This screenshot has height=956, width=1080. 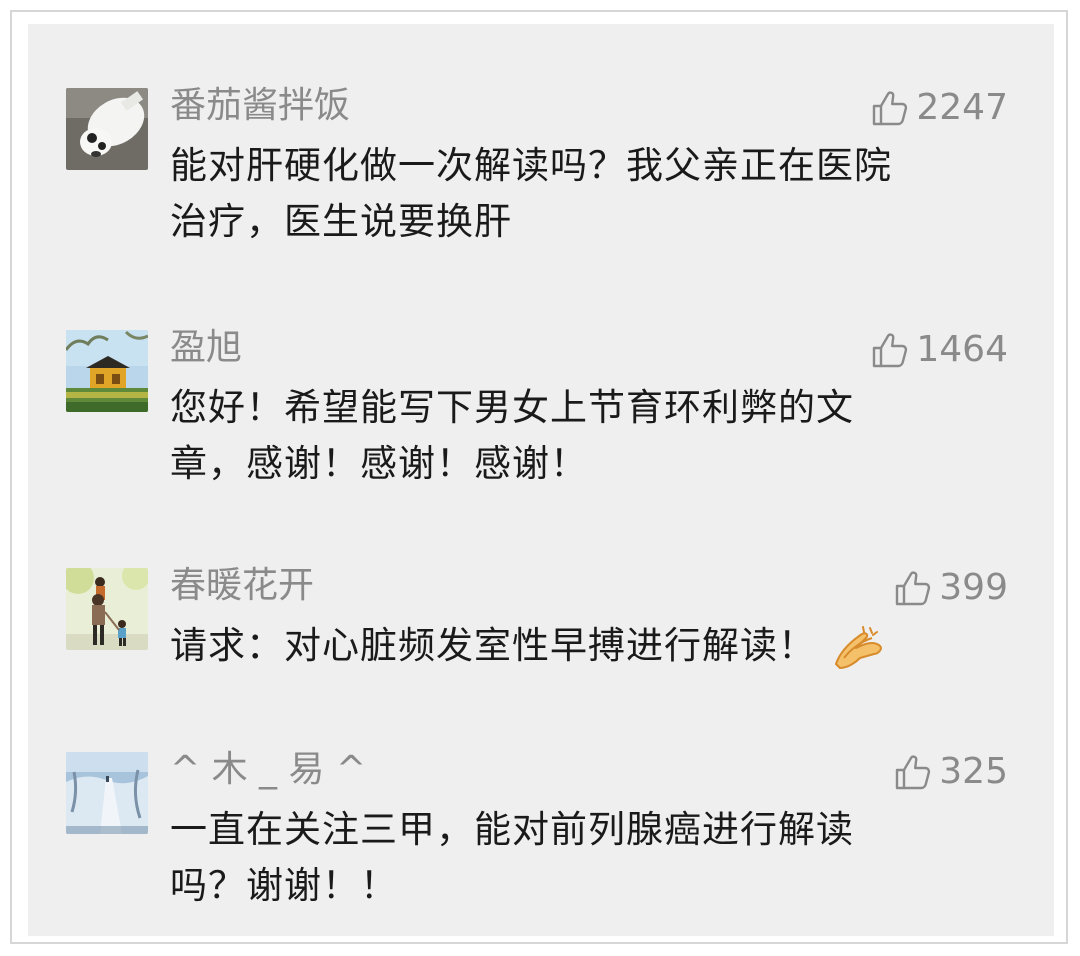 I want to click on username: 春暖花开, so click(x=242, y=586).